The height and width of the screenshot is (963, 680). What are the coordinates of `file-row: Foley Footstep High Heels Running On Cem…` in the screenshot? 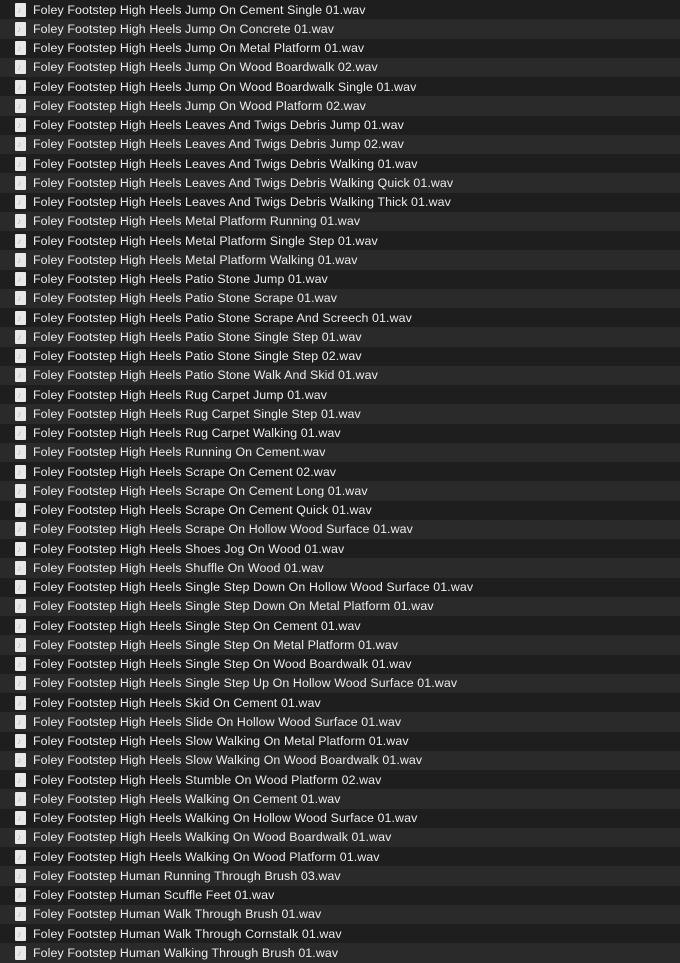 It's located at (340, 452).